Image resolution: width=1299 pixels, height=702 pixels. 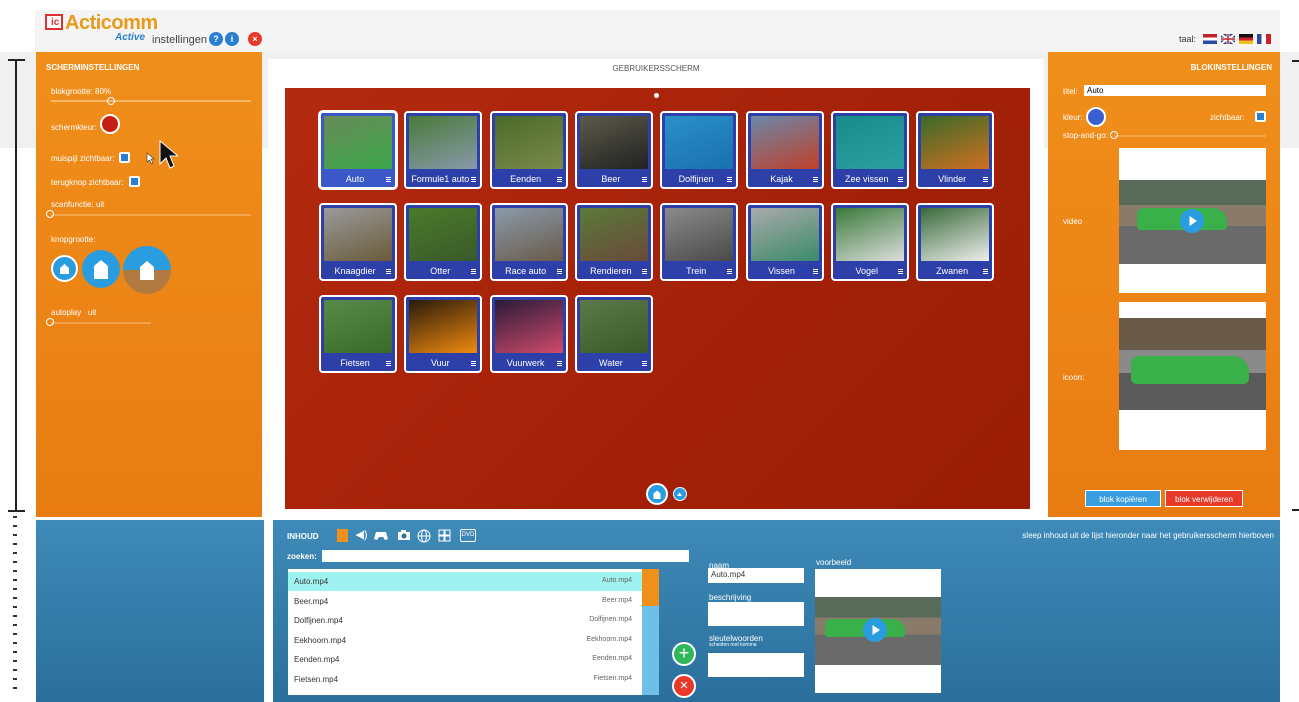 What do you see at coordinates (1190, 136) in the screenshot?
I see `stop-and-go-slider` at bounding box center [1190, 136].